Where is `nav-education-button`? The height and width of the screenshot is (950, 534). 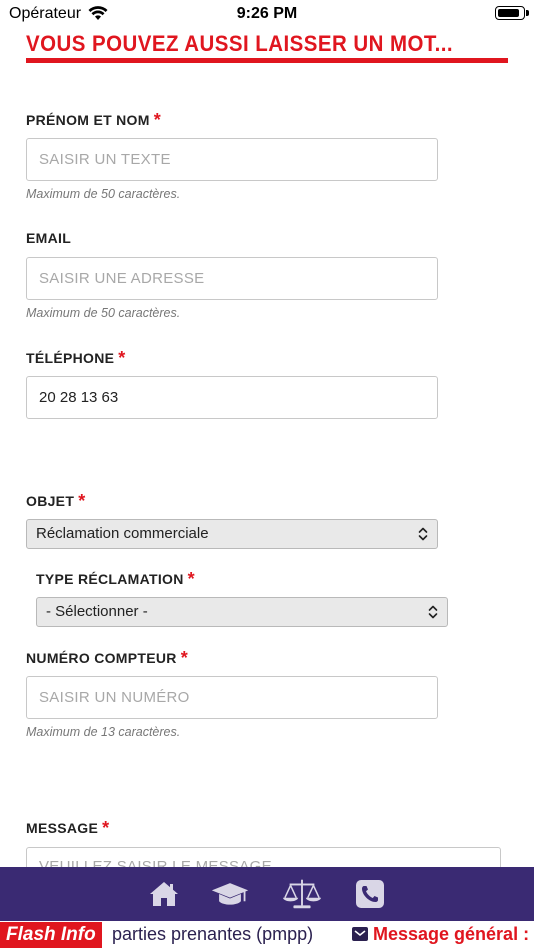 nav-education-button is located at coordinates (230, 894).